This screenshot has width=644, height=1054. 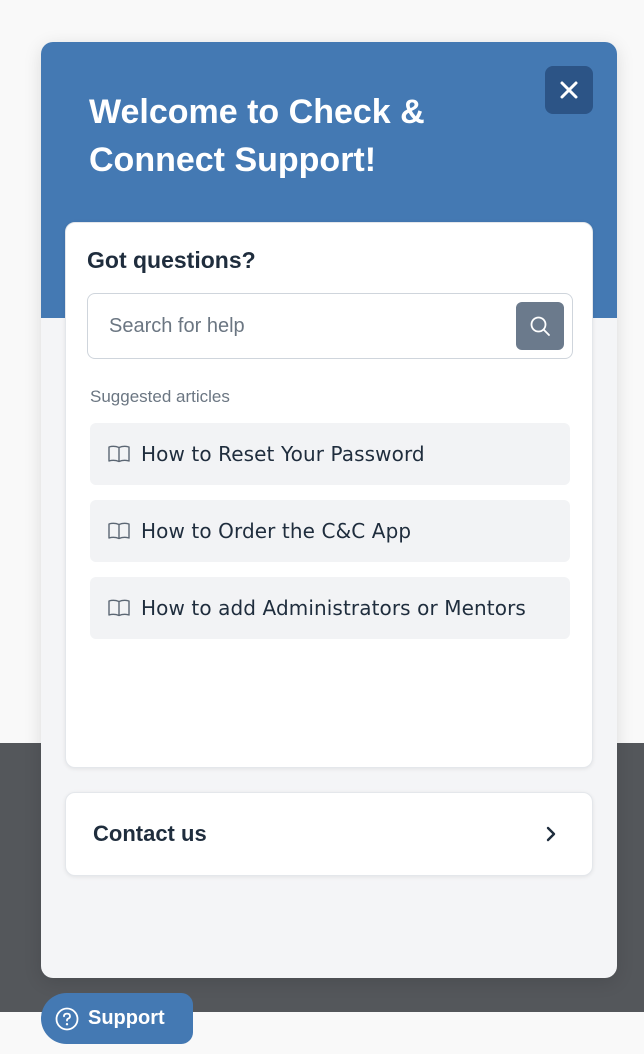 What do you see at coordinates (171, 260) in the screenshot?
I see `card-heading: Got questions?` at bounding box center [171, 260].